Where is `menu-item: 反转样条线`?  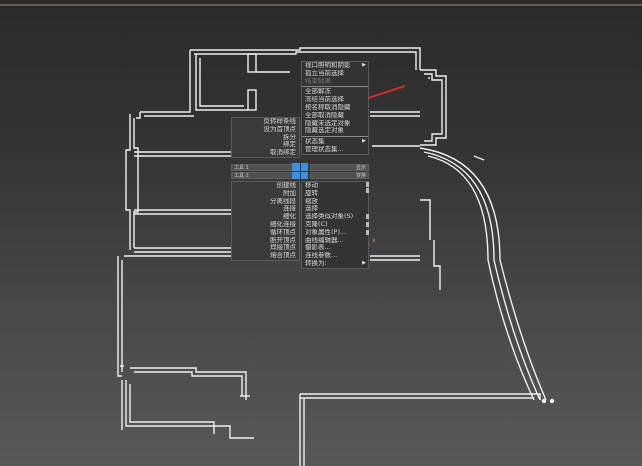 menu-item: 反转样条线 is located at coordinates (265, 122).